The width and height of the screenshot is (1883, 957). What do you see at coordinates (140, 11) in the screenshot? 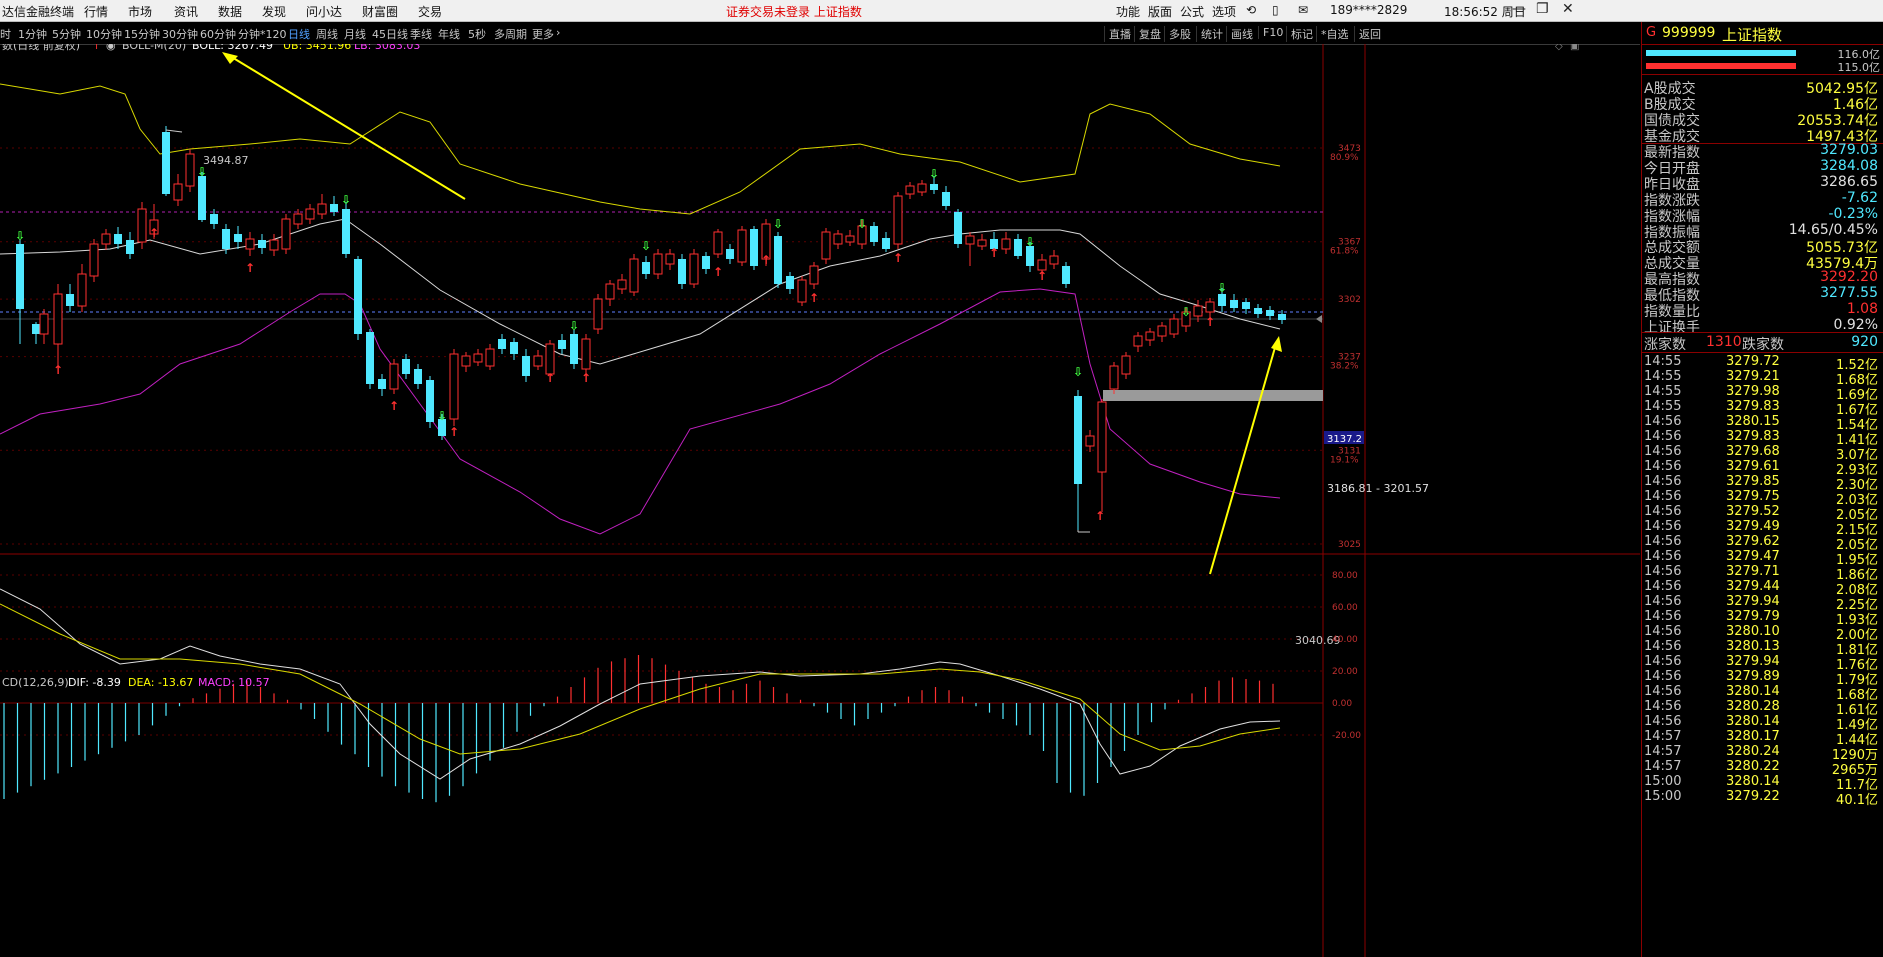
I see `menu-item-markets: 市场` at bounding box center [140, 11].